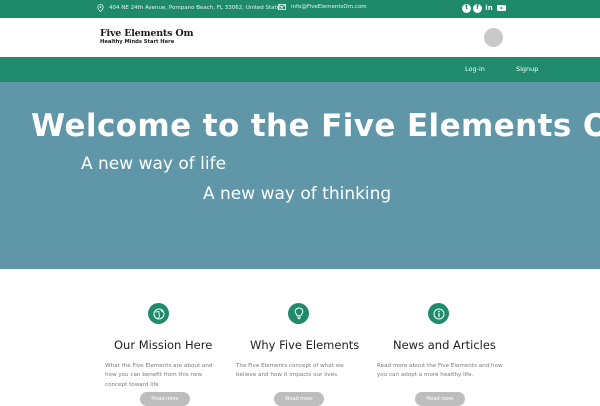 This screenshot has height=406, width=600. Describe the element at coordinates (282, 7) in the screenshot. I see `envelope-icon` at that location.